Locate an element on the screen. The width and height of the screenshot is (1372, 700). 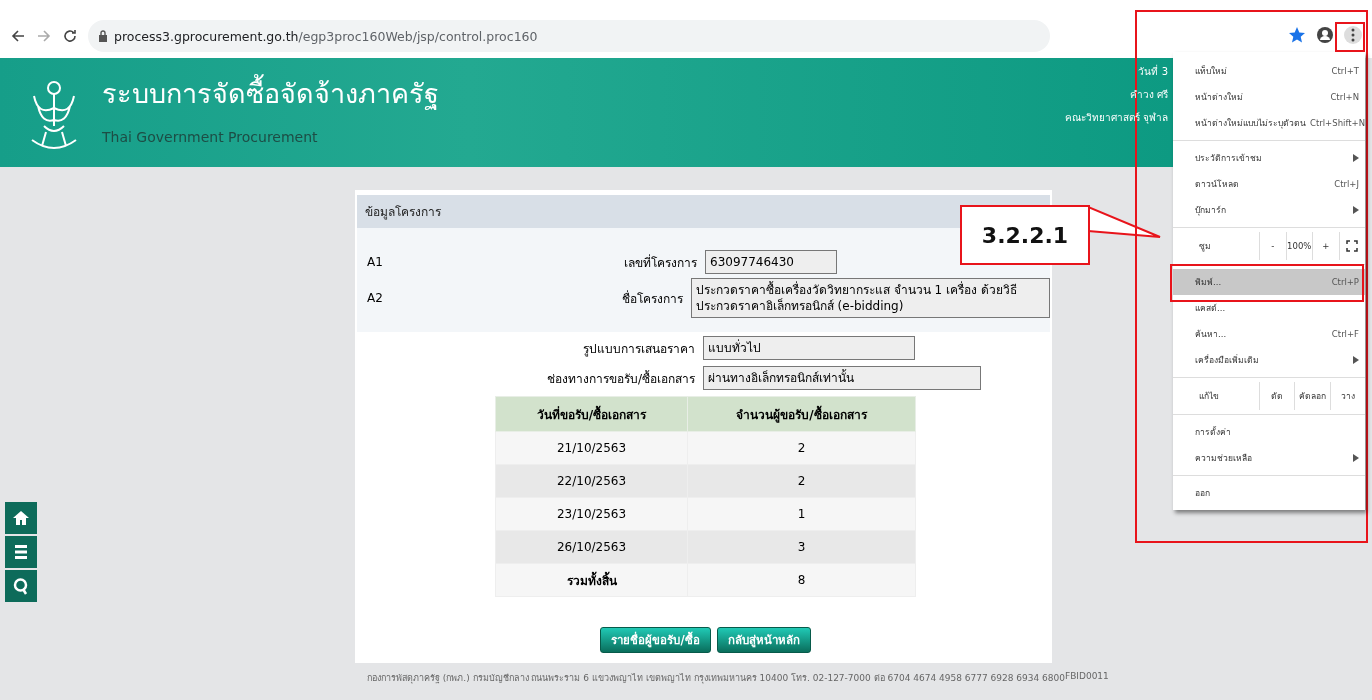
url-path: /egp3proc160Web/jsp/control.proc160 is located at coordinates (418, 36).